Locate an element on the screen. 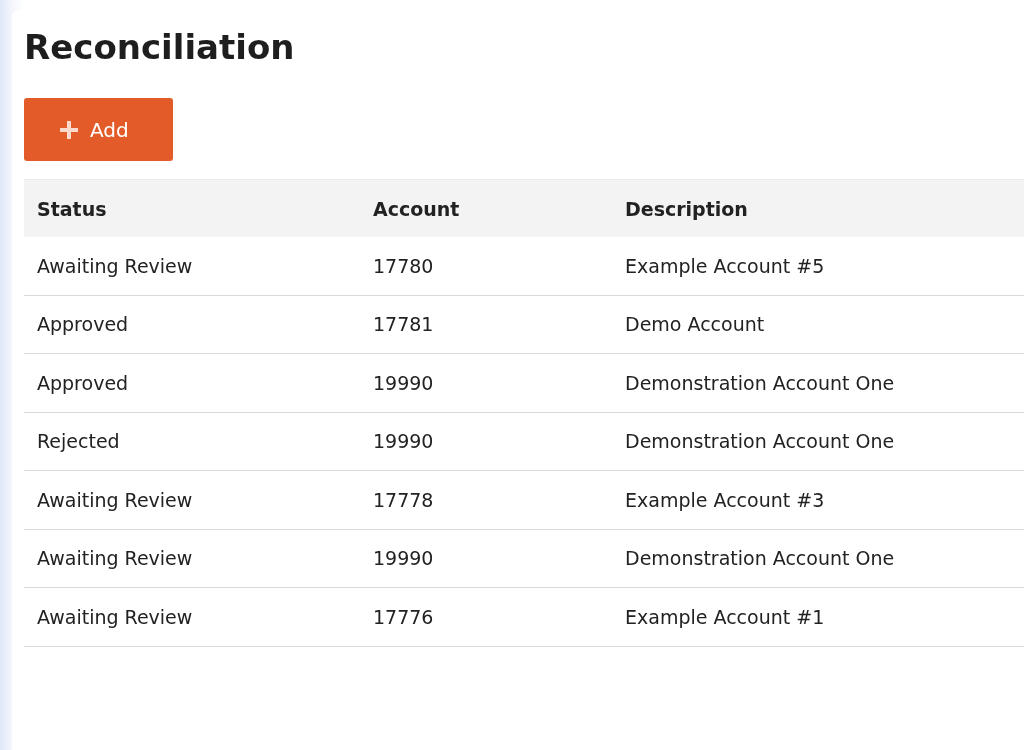 This screenshot has width=1024, height=750. plus-icon is located at coordinates (69, 129).